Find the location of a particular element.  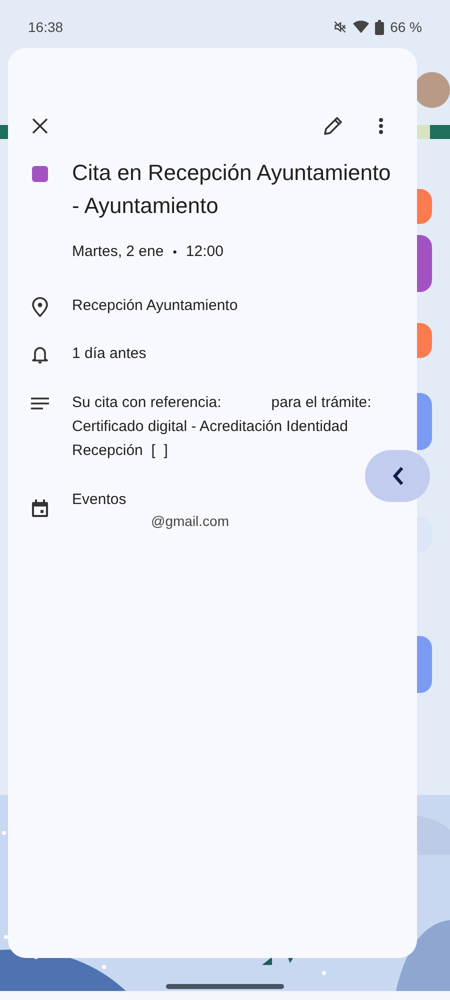

description-icon is located at coordinates (40, 403).